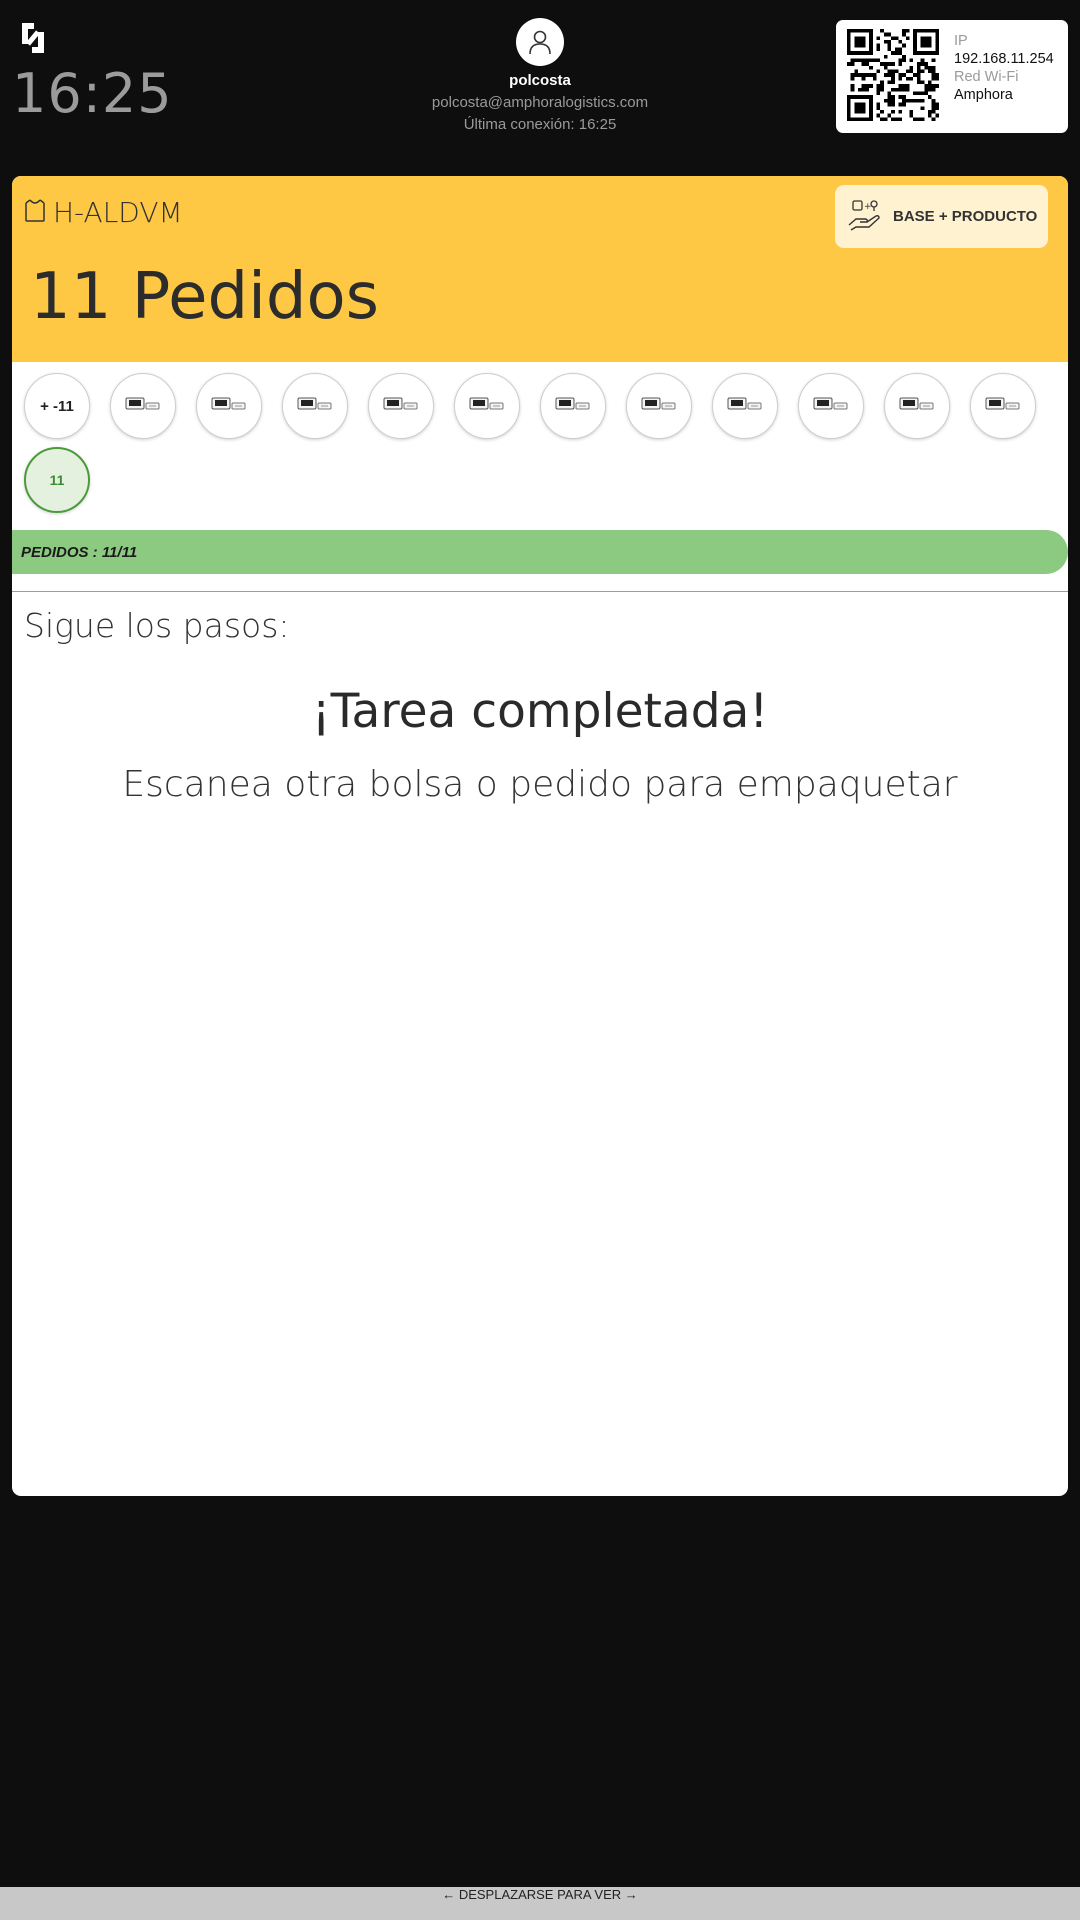 This screenshot has width=1080, height=1920. Describe the element at coordinates (540, 42) in the screenshot. I see `user-icon` at that location.